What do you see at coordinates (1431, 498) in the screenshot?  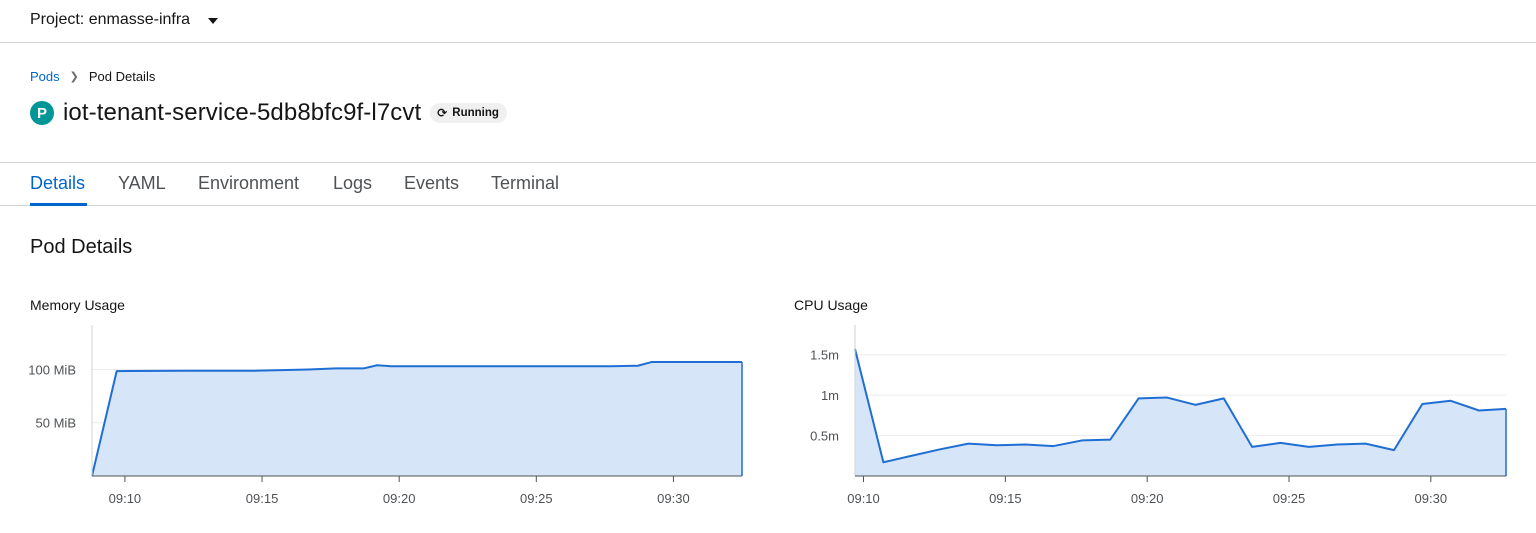 I see `cpu-chart-x-tick-label: 09:30` at bounding box center [1431, 498].